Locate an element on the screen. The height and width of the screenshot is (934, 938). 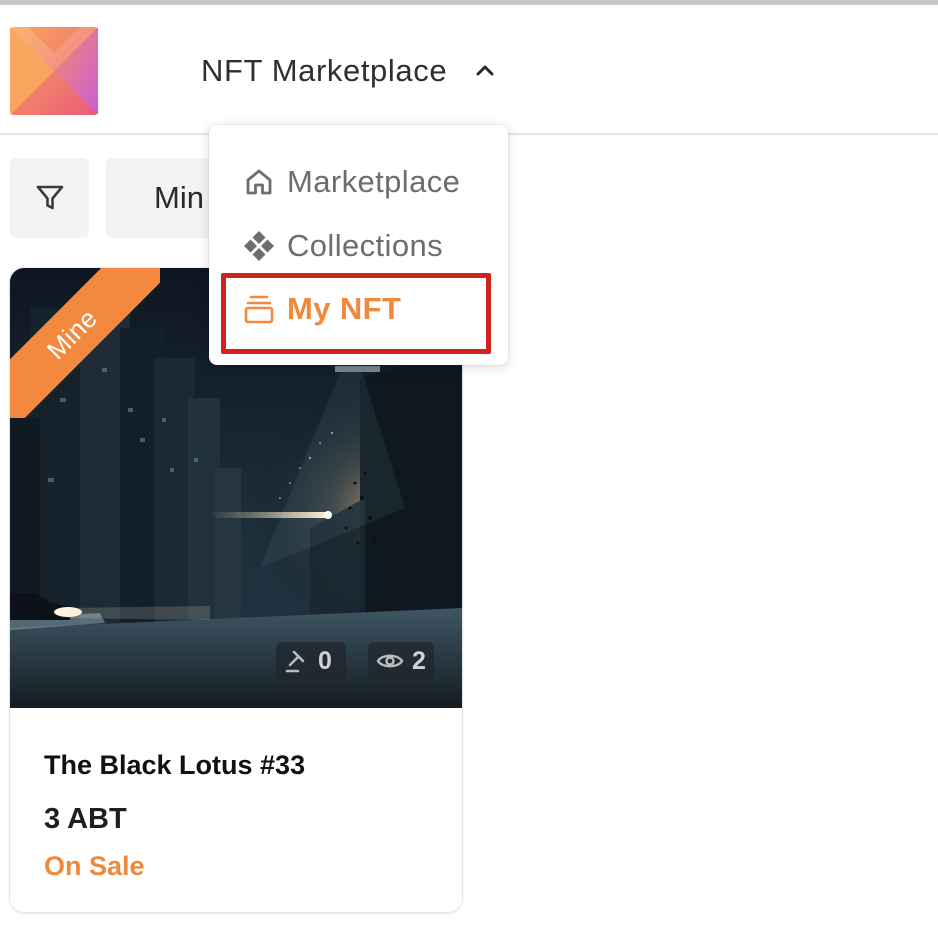
nft-title: The Black Lotus #33 is located at coordinates (174, 765).